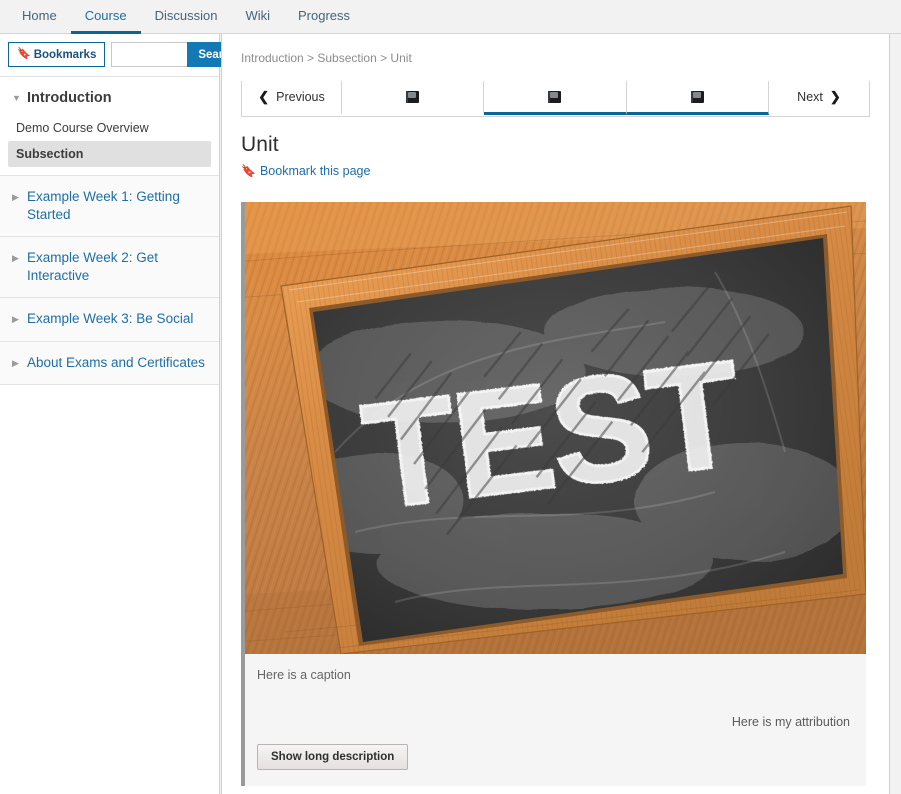 This screenshot has height=794, width=901. I want to click on next-button: Next ❯, so click(818, 98).